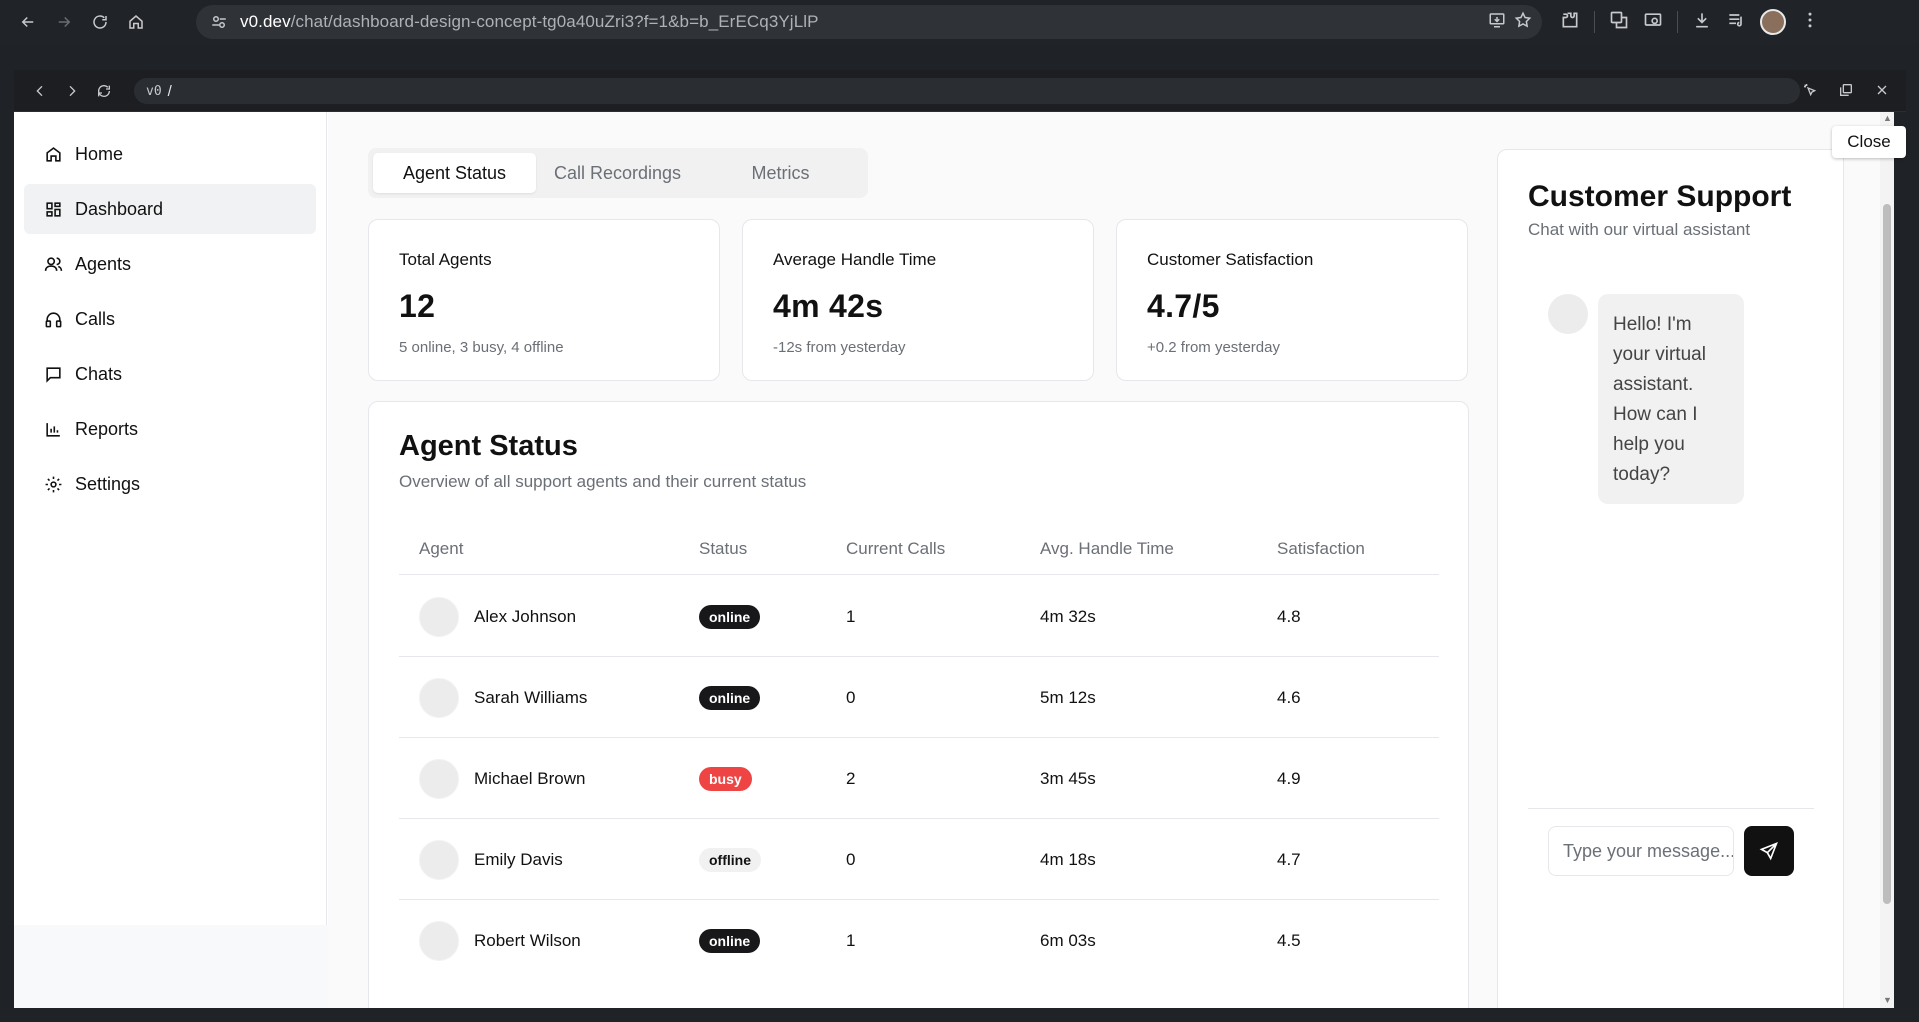 The height and width of the screenshot is (1022, 1919). What do you see at coordinates (1068, 616) in the screenshot?
I see `avg-handle-time-cell: 4m 32s` at bounding box center [1068, 616].